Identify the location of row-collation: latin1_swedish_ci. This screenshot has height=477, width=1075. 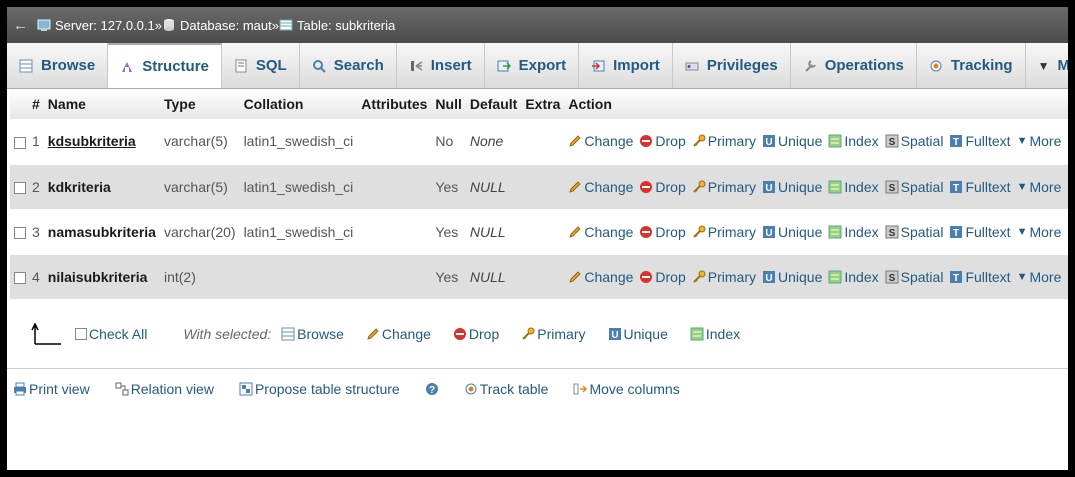
(298, 142).